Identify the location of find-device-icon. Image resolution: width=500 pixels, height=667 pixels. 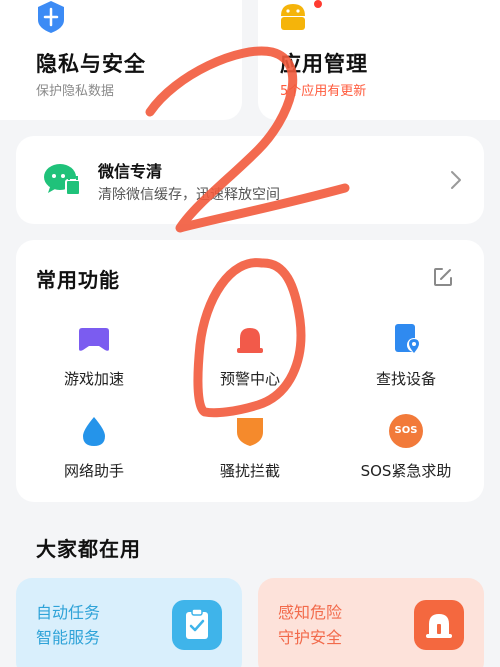
(406, 339).